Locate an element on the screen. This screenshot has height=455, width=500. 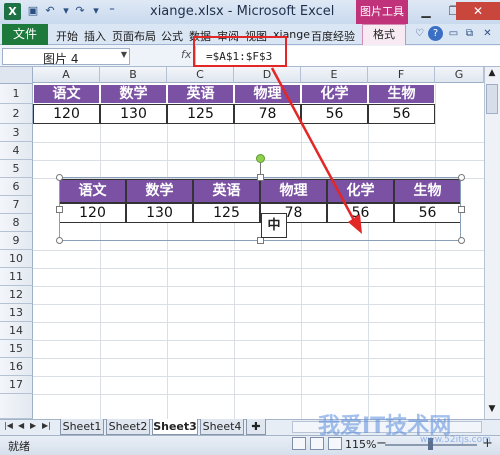
normal-view-icon is located at coordinates (299, 443).